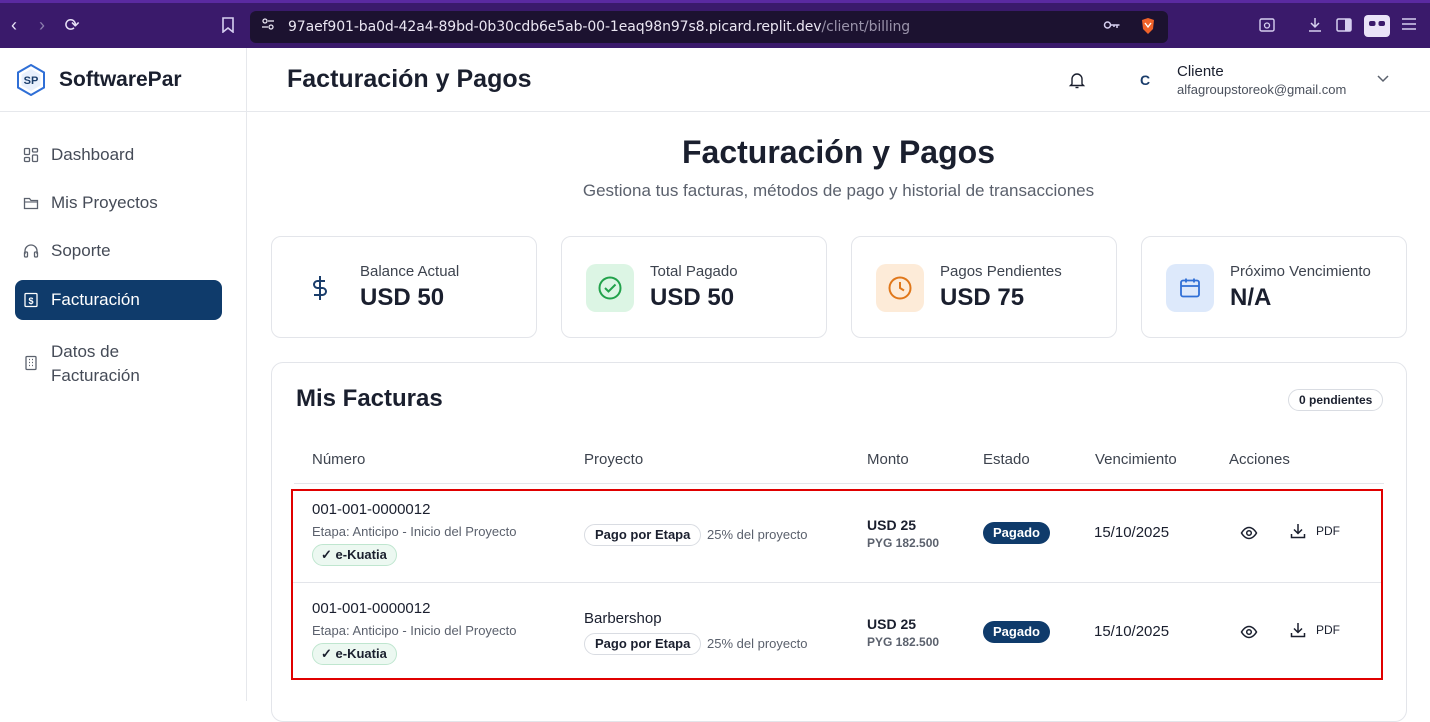 The height and width of the screenshot is (722, 1430). I want to click on table-header-divider, so click(839, 483).